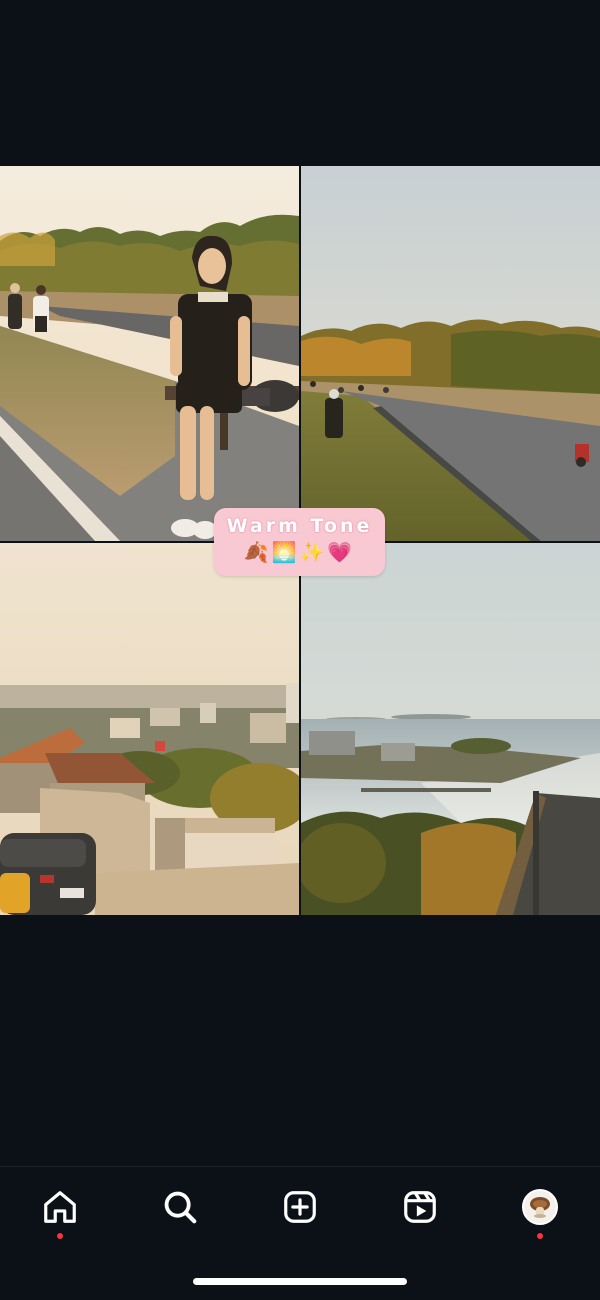 The height and width of the screenshot is (1300, 600). Describe the element at coordinates (450, 729) in the screenshot. I see `photo-harbor-sea-view` at that location.